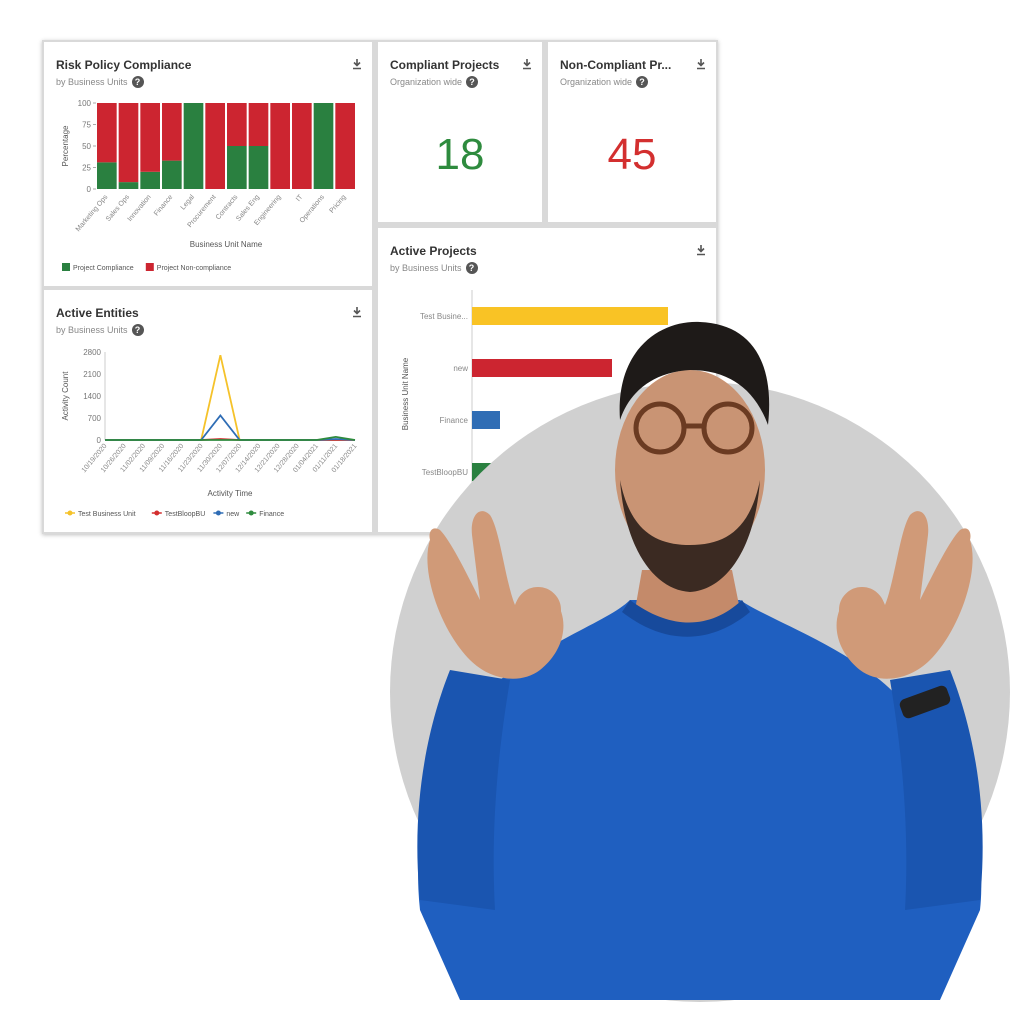 This screenshot has height=1024, width=1024. Describe the element at coordinates (185, 514) in the screenshot. I see `legend-label: TestBloopBU` at that location.